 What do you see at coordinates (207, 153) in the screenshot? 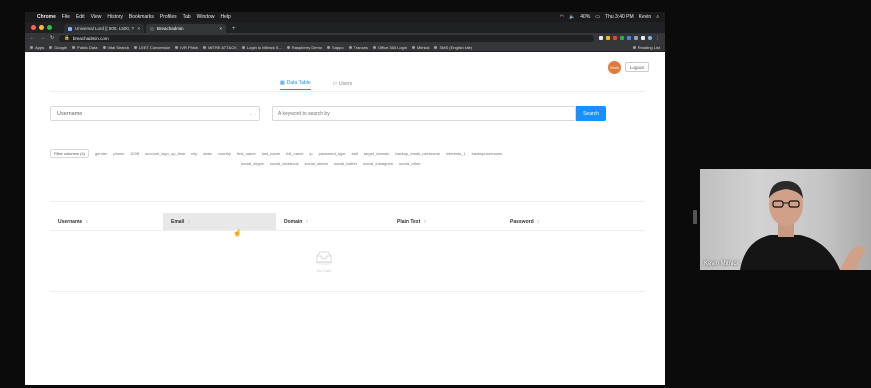
I see `filter-column-option: state` at bounding box center [207, 153].